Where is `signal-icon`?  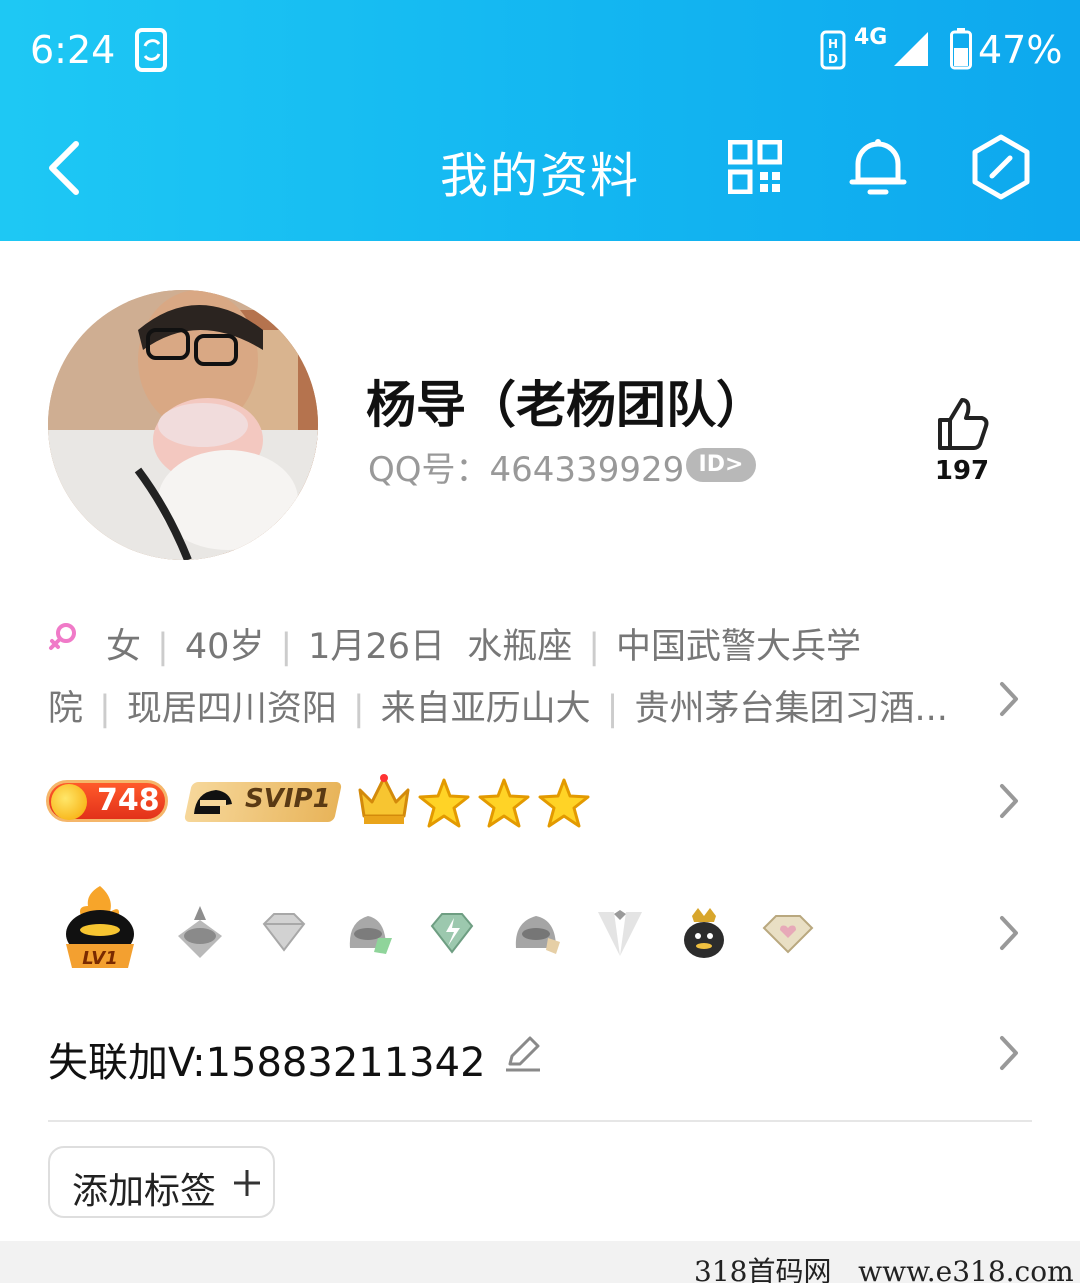 signal-icon is located at coordinates (911, 49).